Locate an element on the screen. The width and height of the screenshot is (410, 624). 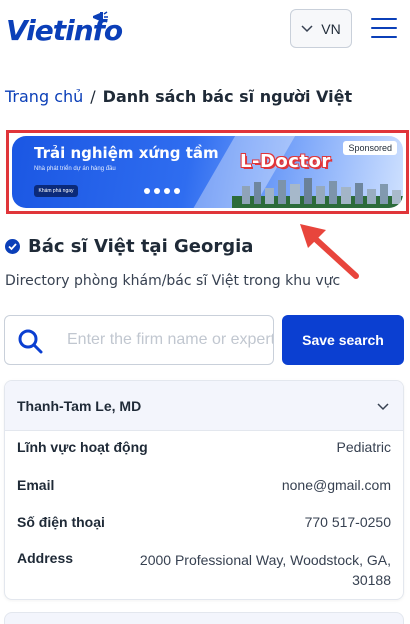
sponsored-label: Sponsored is located at coordinates (370, 148).